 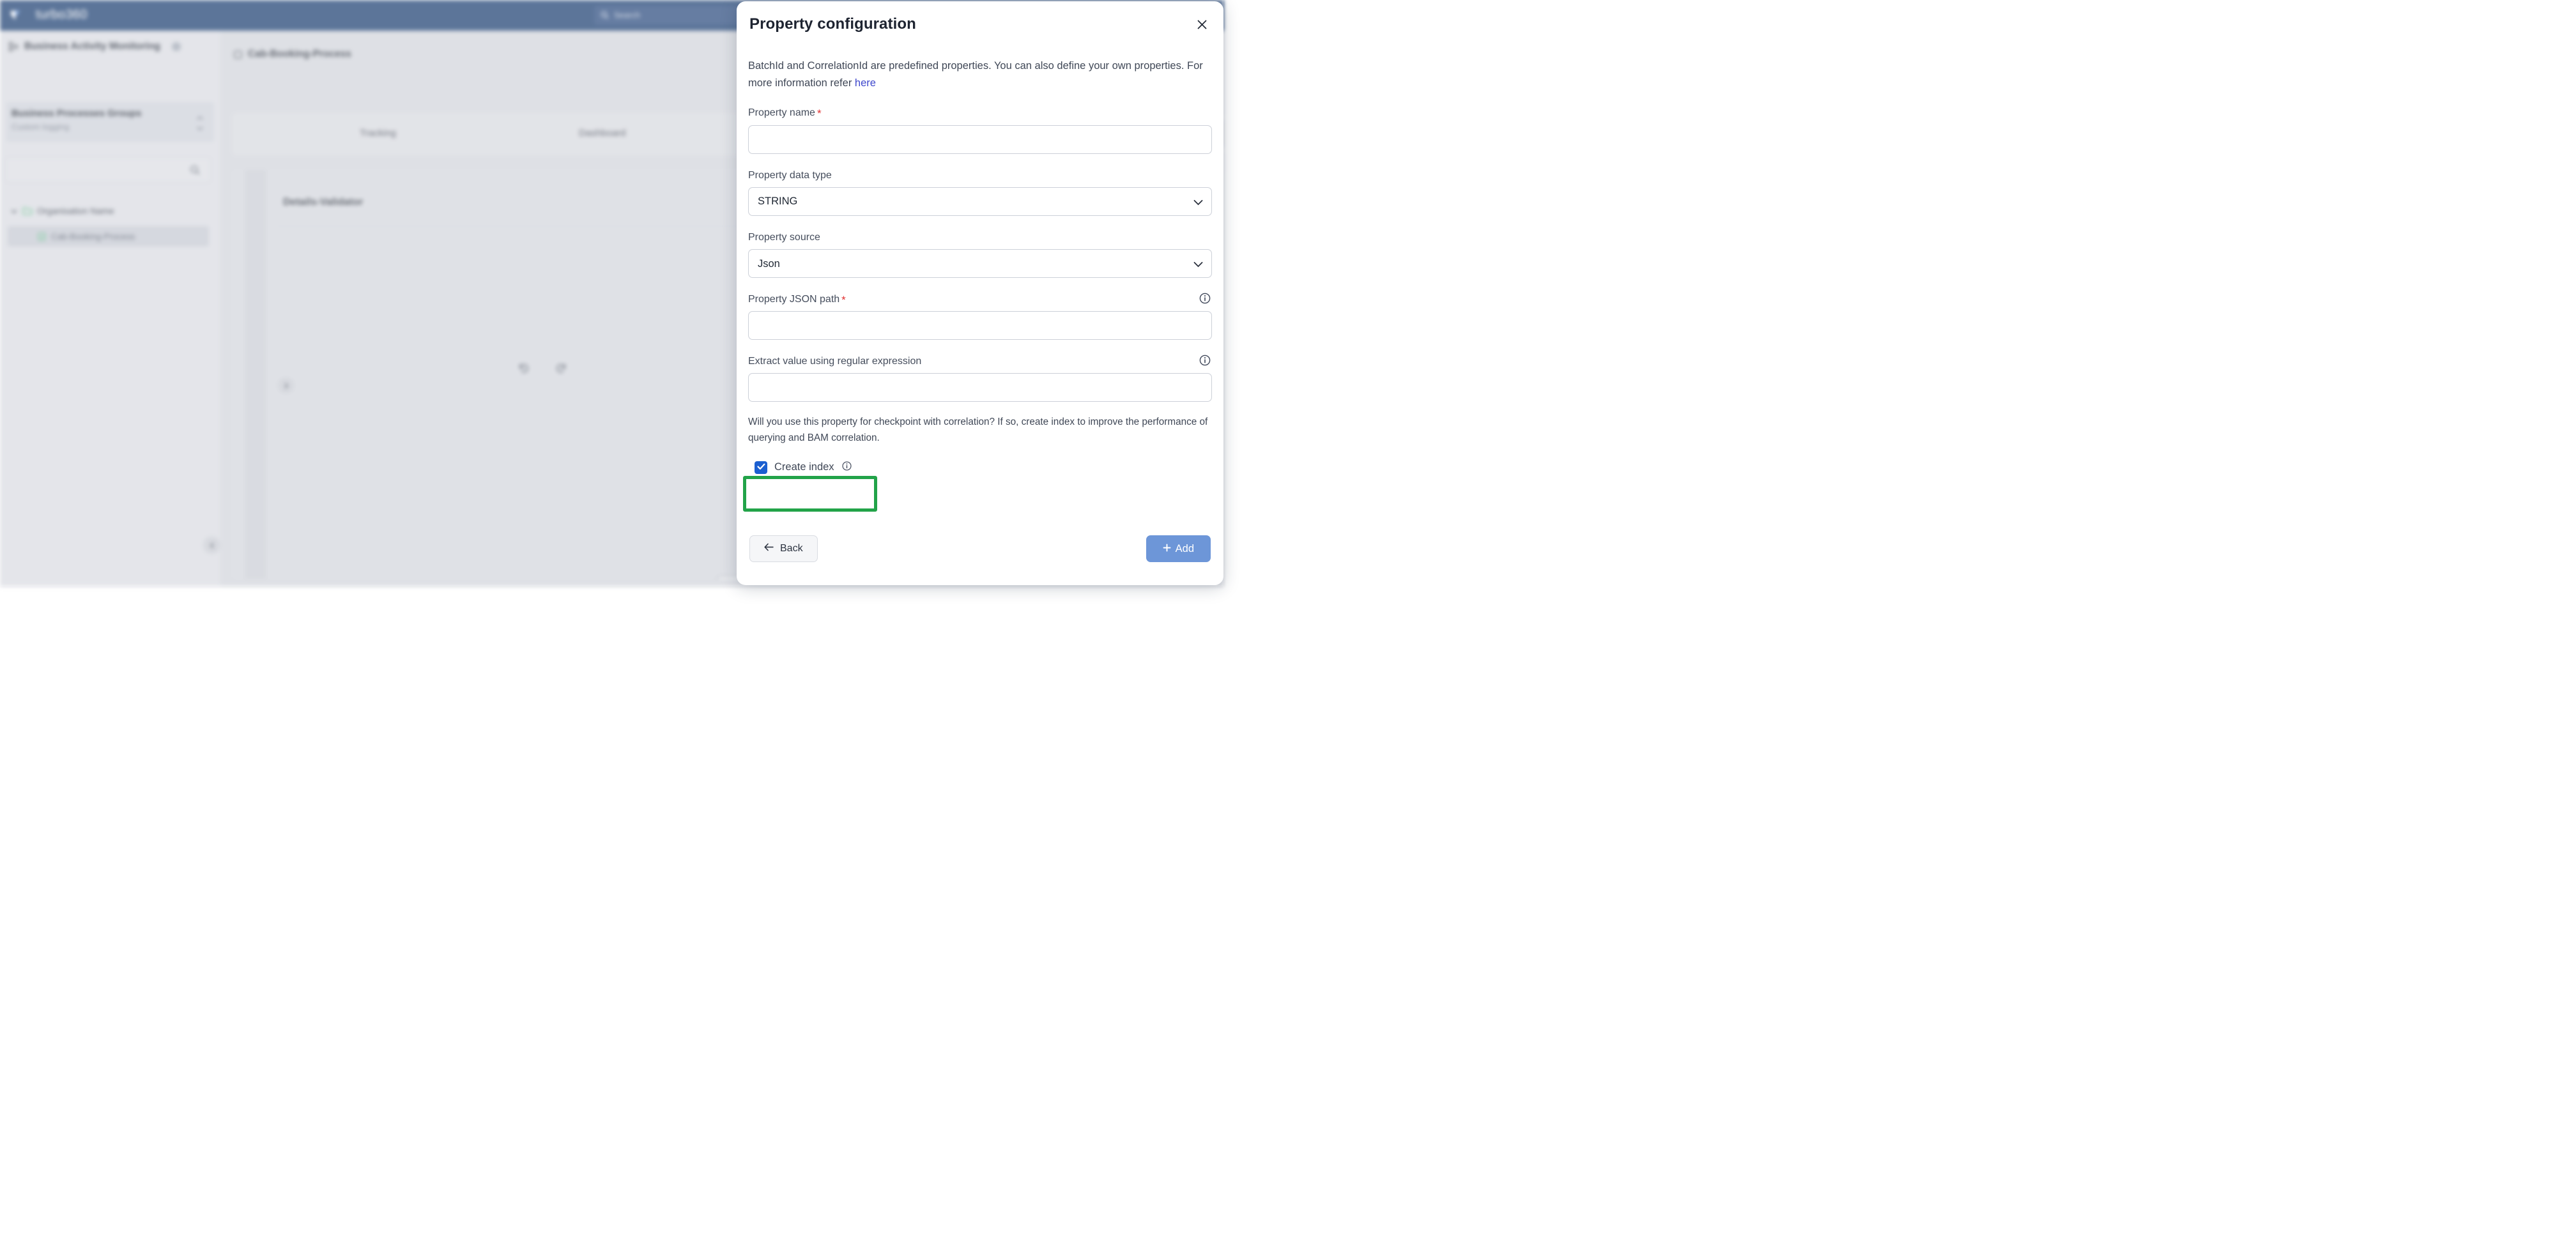 What do you see at coordinates (980, 25) in the screenshot?
I see `dialog-header: Property configuration` at bounding box center [980, 25].